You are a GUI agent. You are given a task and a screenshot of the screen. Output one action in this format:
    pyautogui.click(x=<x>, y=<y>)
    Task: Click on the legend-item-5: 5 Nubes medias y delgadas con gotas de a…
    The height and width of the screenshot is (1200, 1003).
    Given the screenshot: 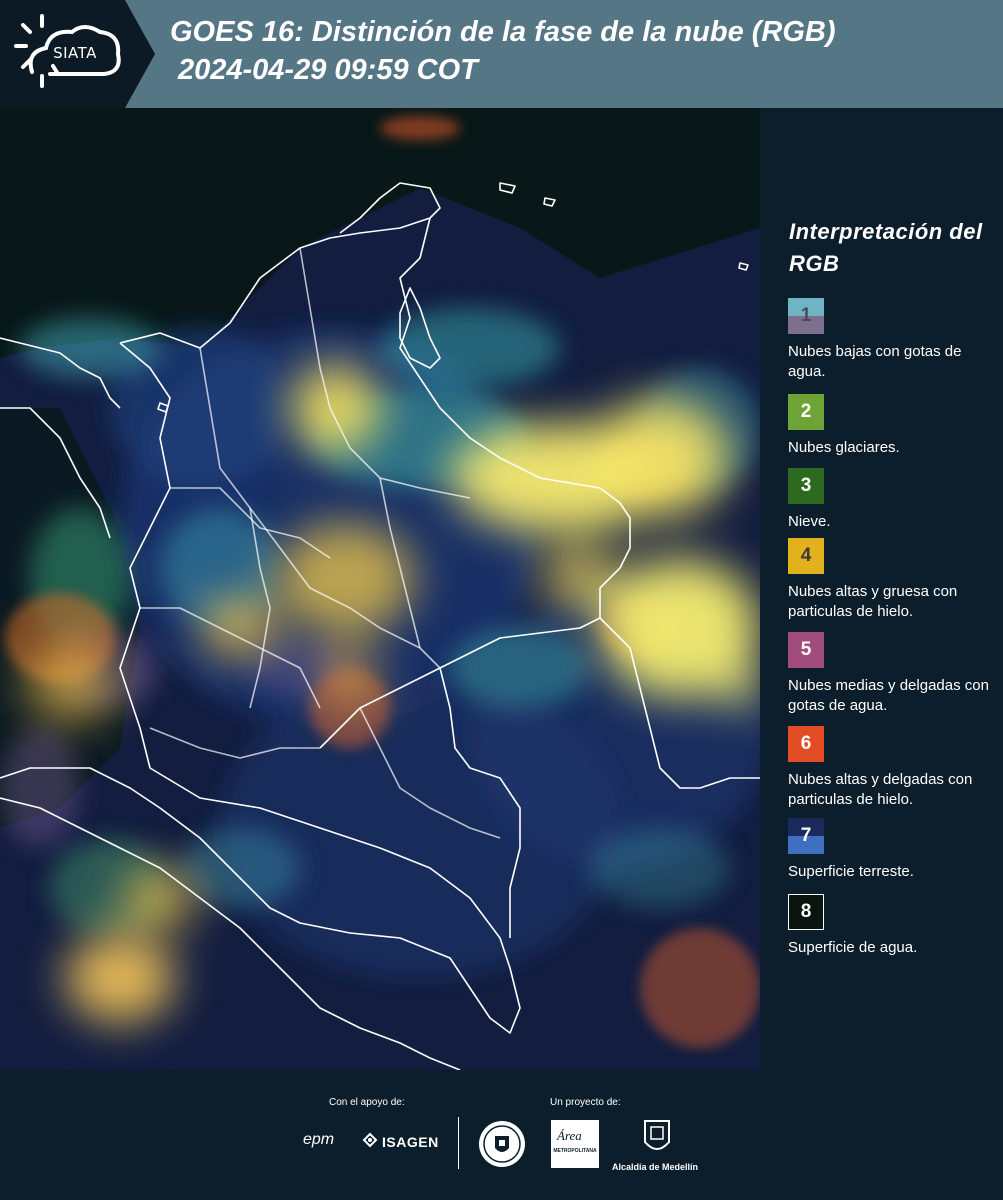 What is the action you would take?
    pyautogui.click(x=890, y=674)
    